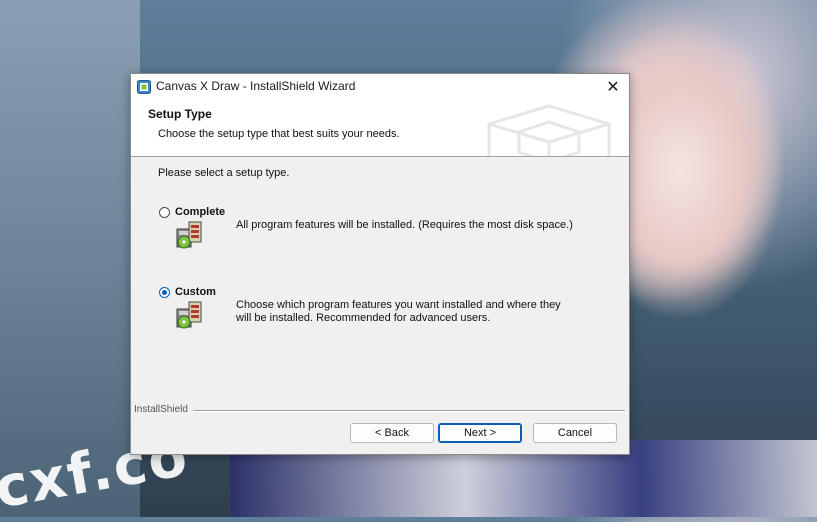  I want to click on complete-label: Complete, so click(200, 212).